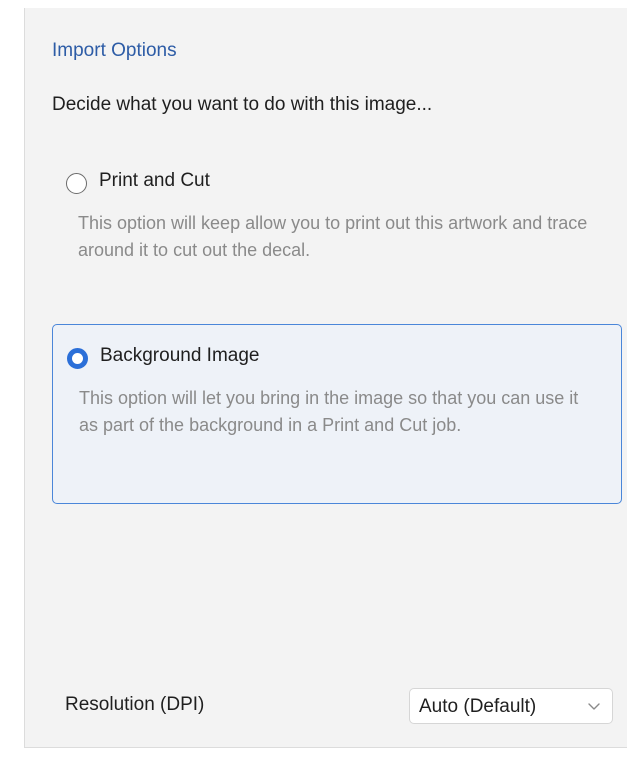 This screenshot has height=758, width=627. I want to click on option-label: Print and Cut, so click(154, 180).